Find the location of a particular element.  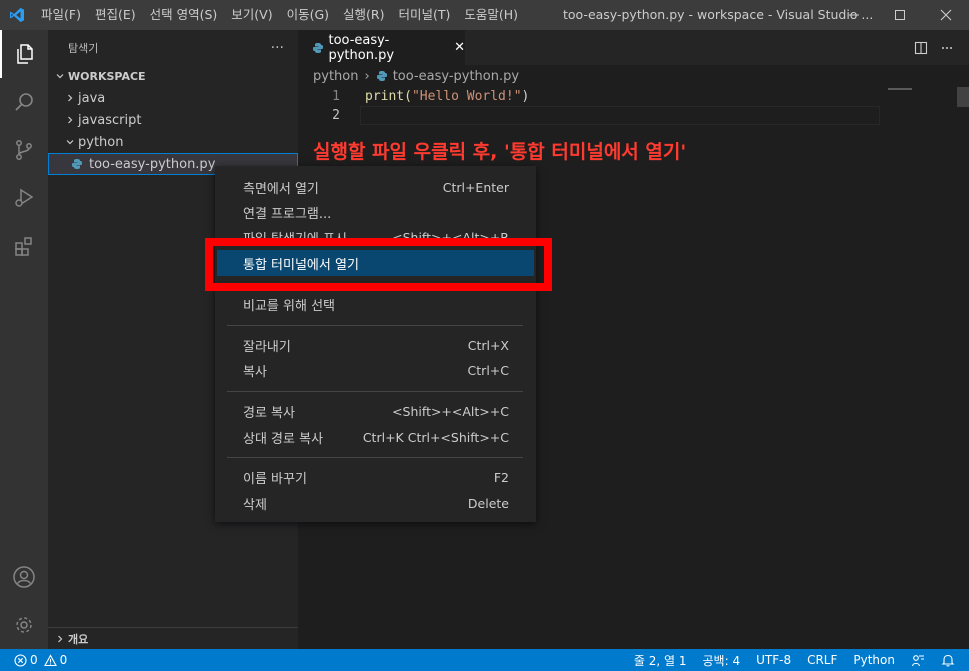

split-editor-button is located at coordinates (921, 47).